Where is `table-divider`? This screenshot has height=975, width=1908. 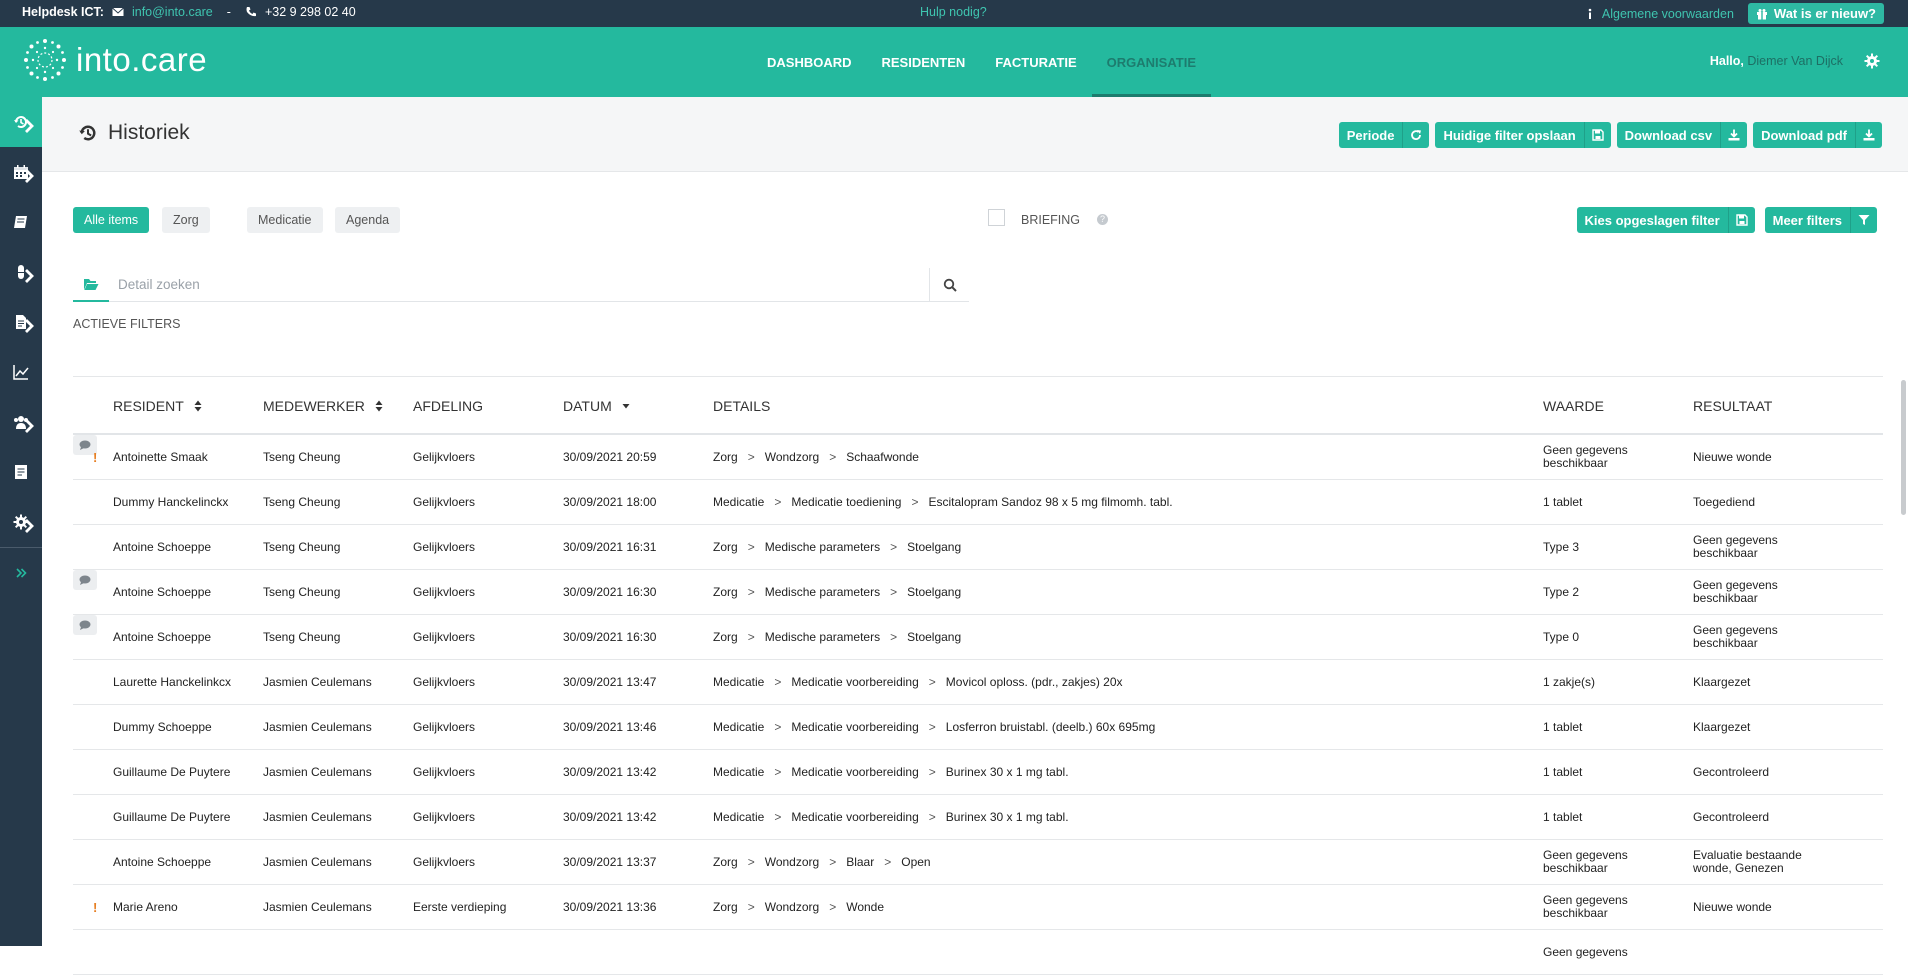
table-divider is located at coordinates (978, 376).